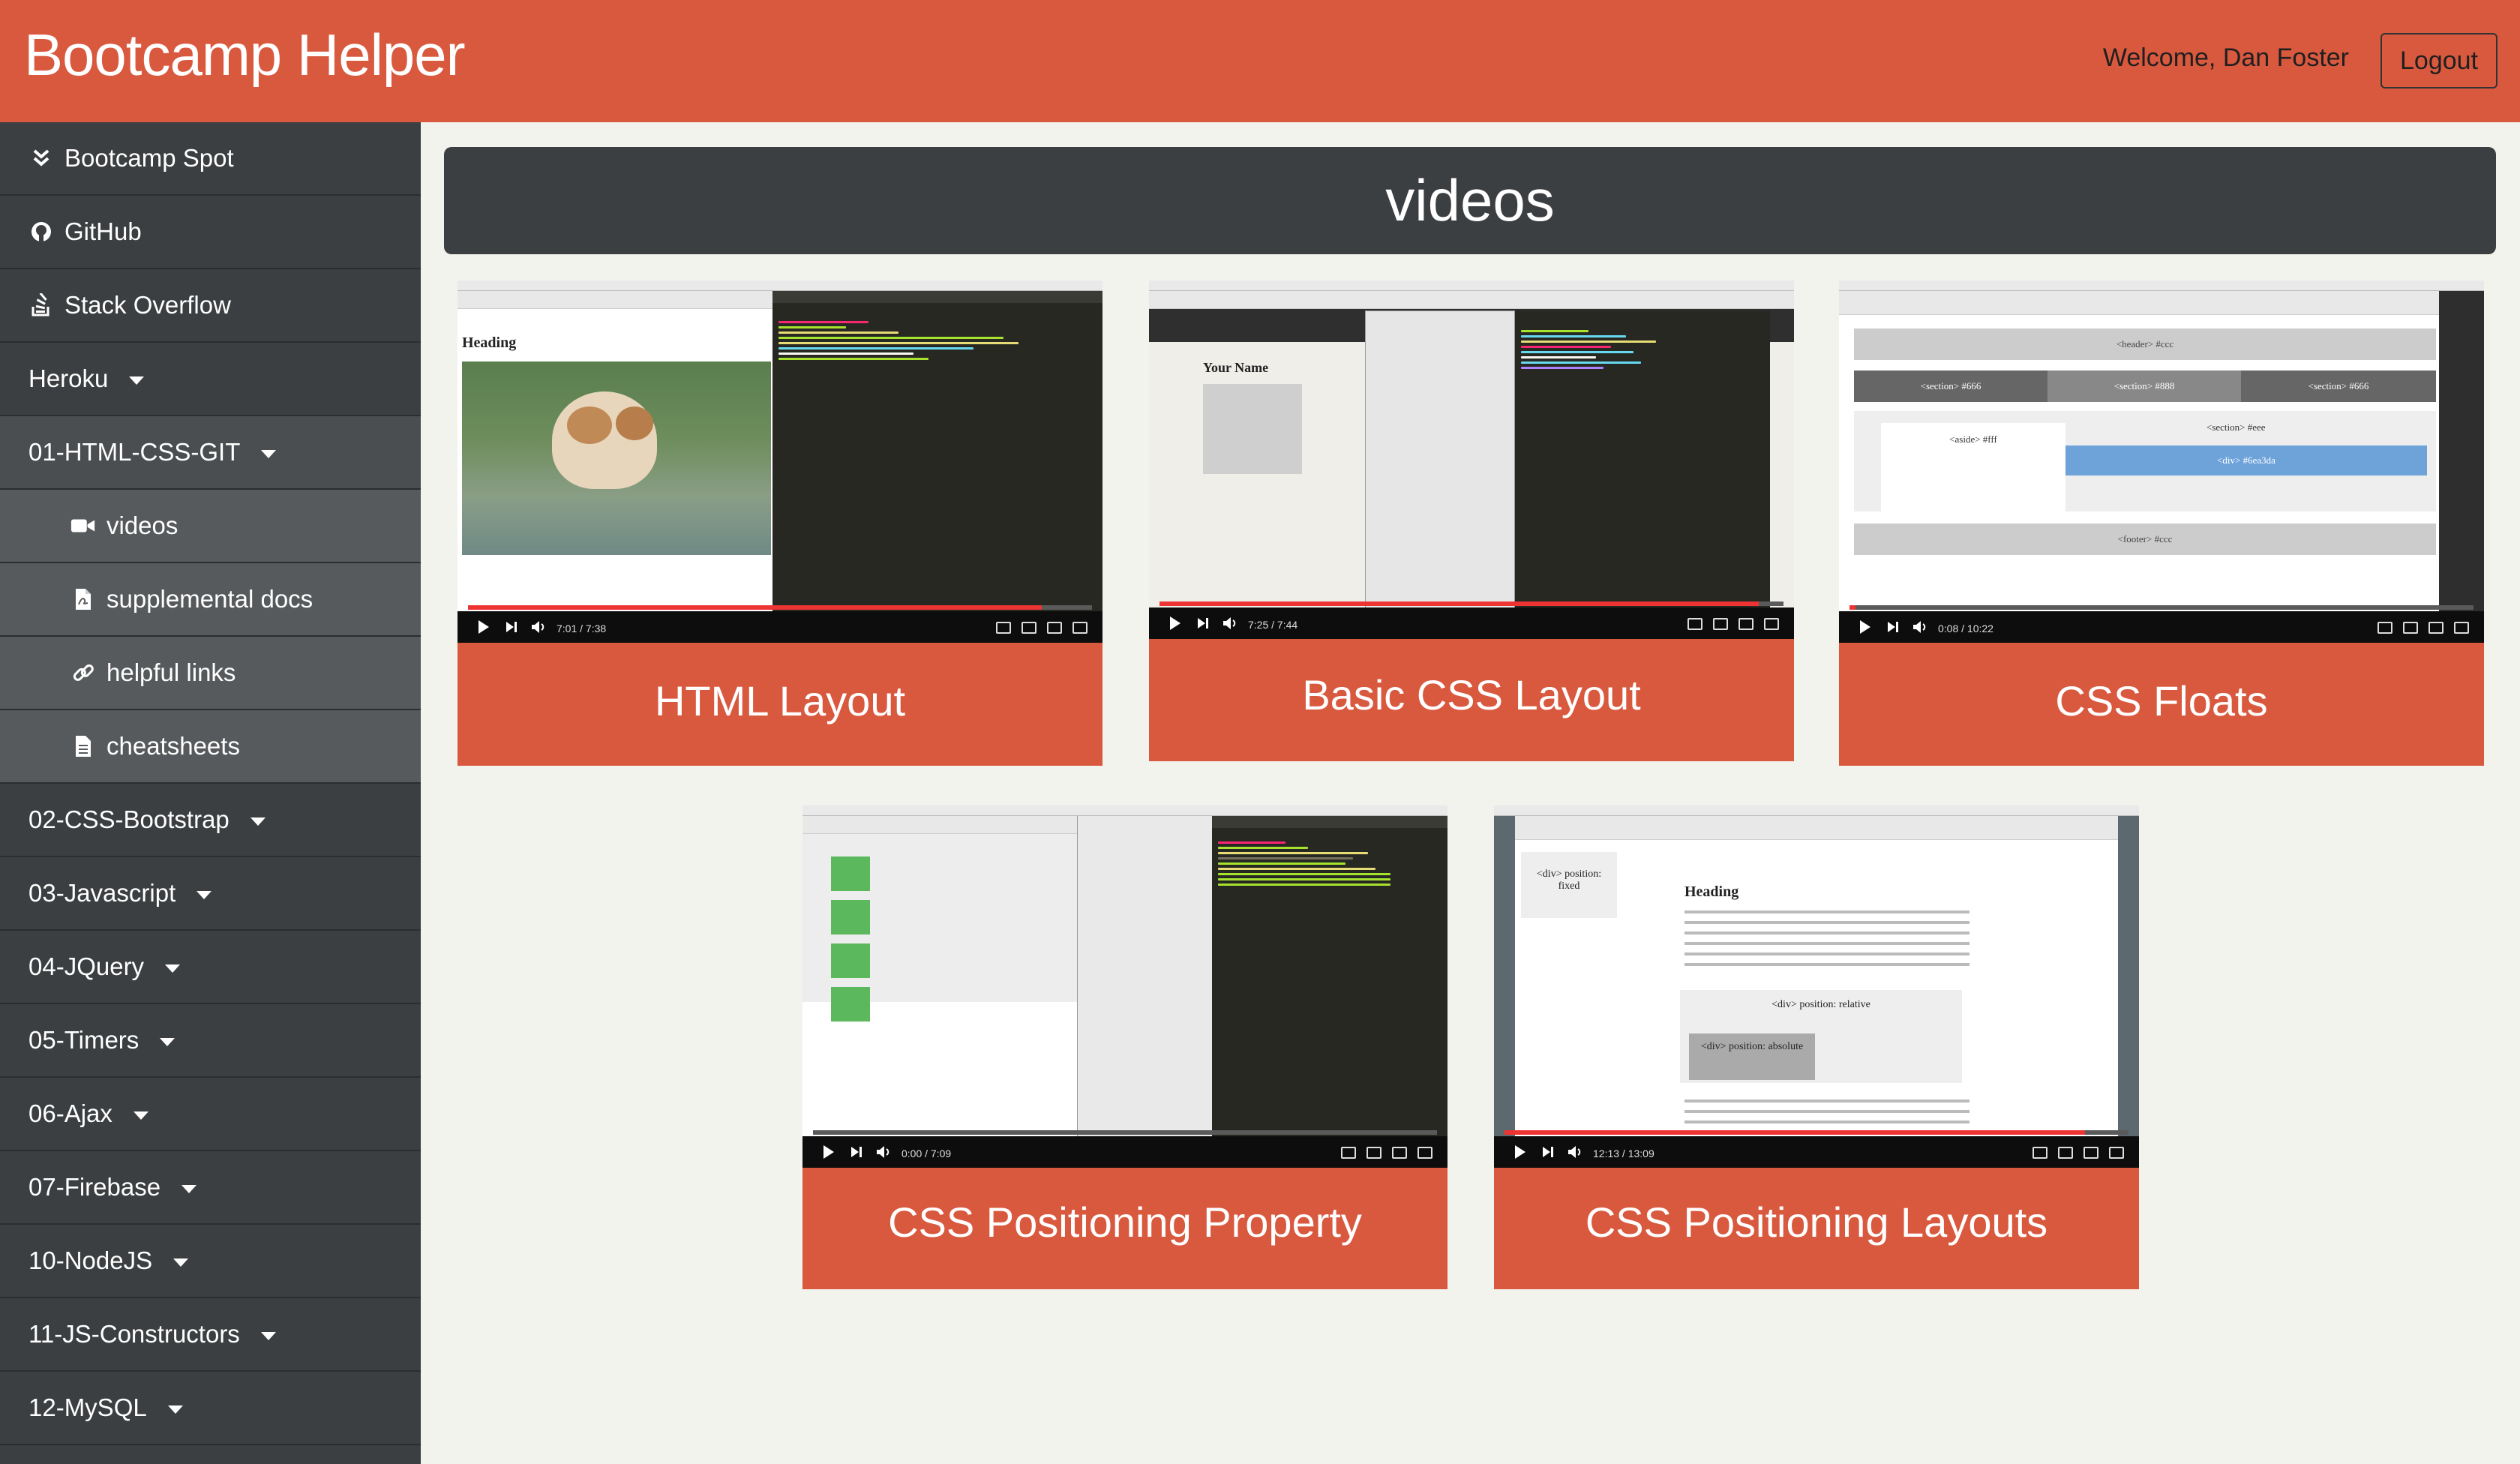 This screenshot has height=1464, width=2520. I want to click on sidebar-item-label: 05-Timers, so click(84, 1040).